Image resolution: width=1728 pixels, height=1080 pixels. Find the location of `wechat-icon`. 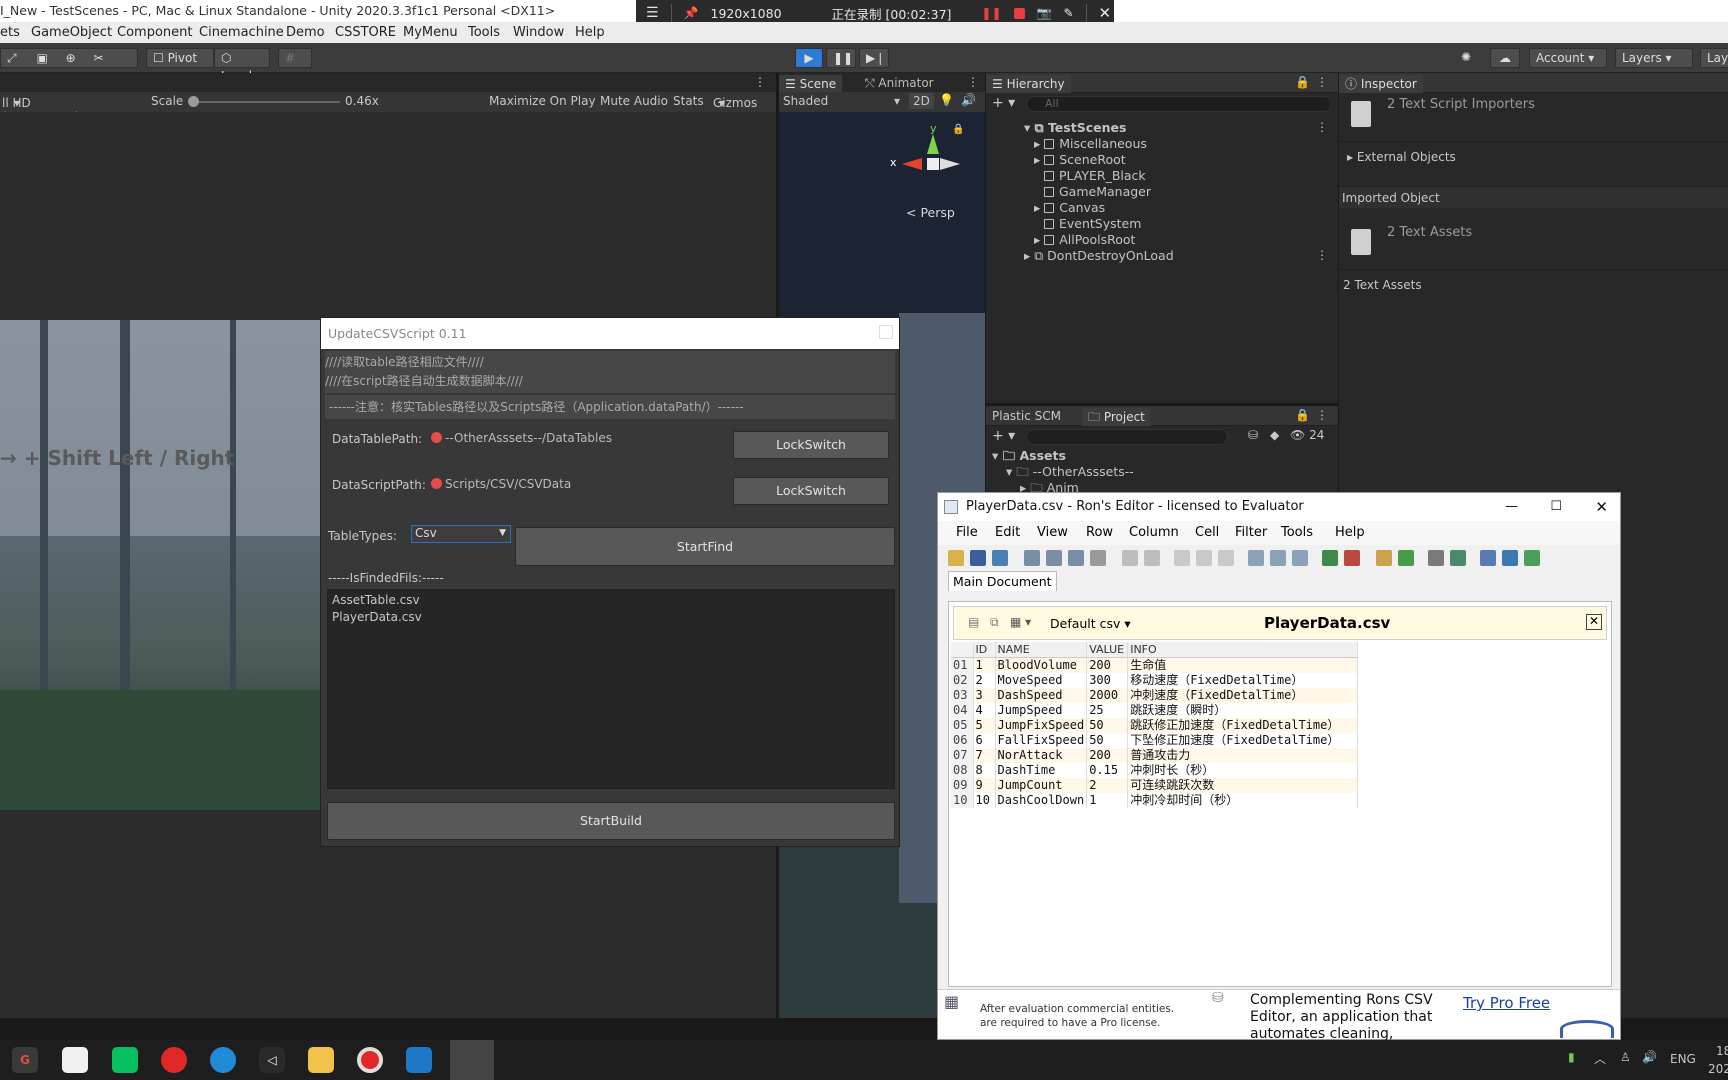

wechat-icon is located at coordinates (125, 1060).